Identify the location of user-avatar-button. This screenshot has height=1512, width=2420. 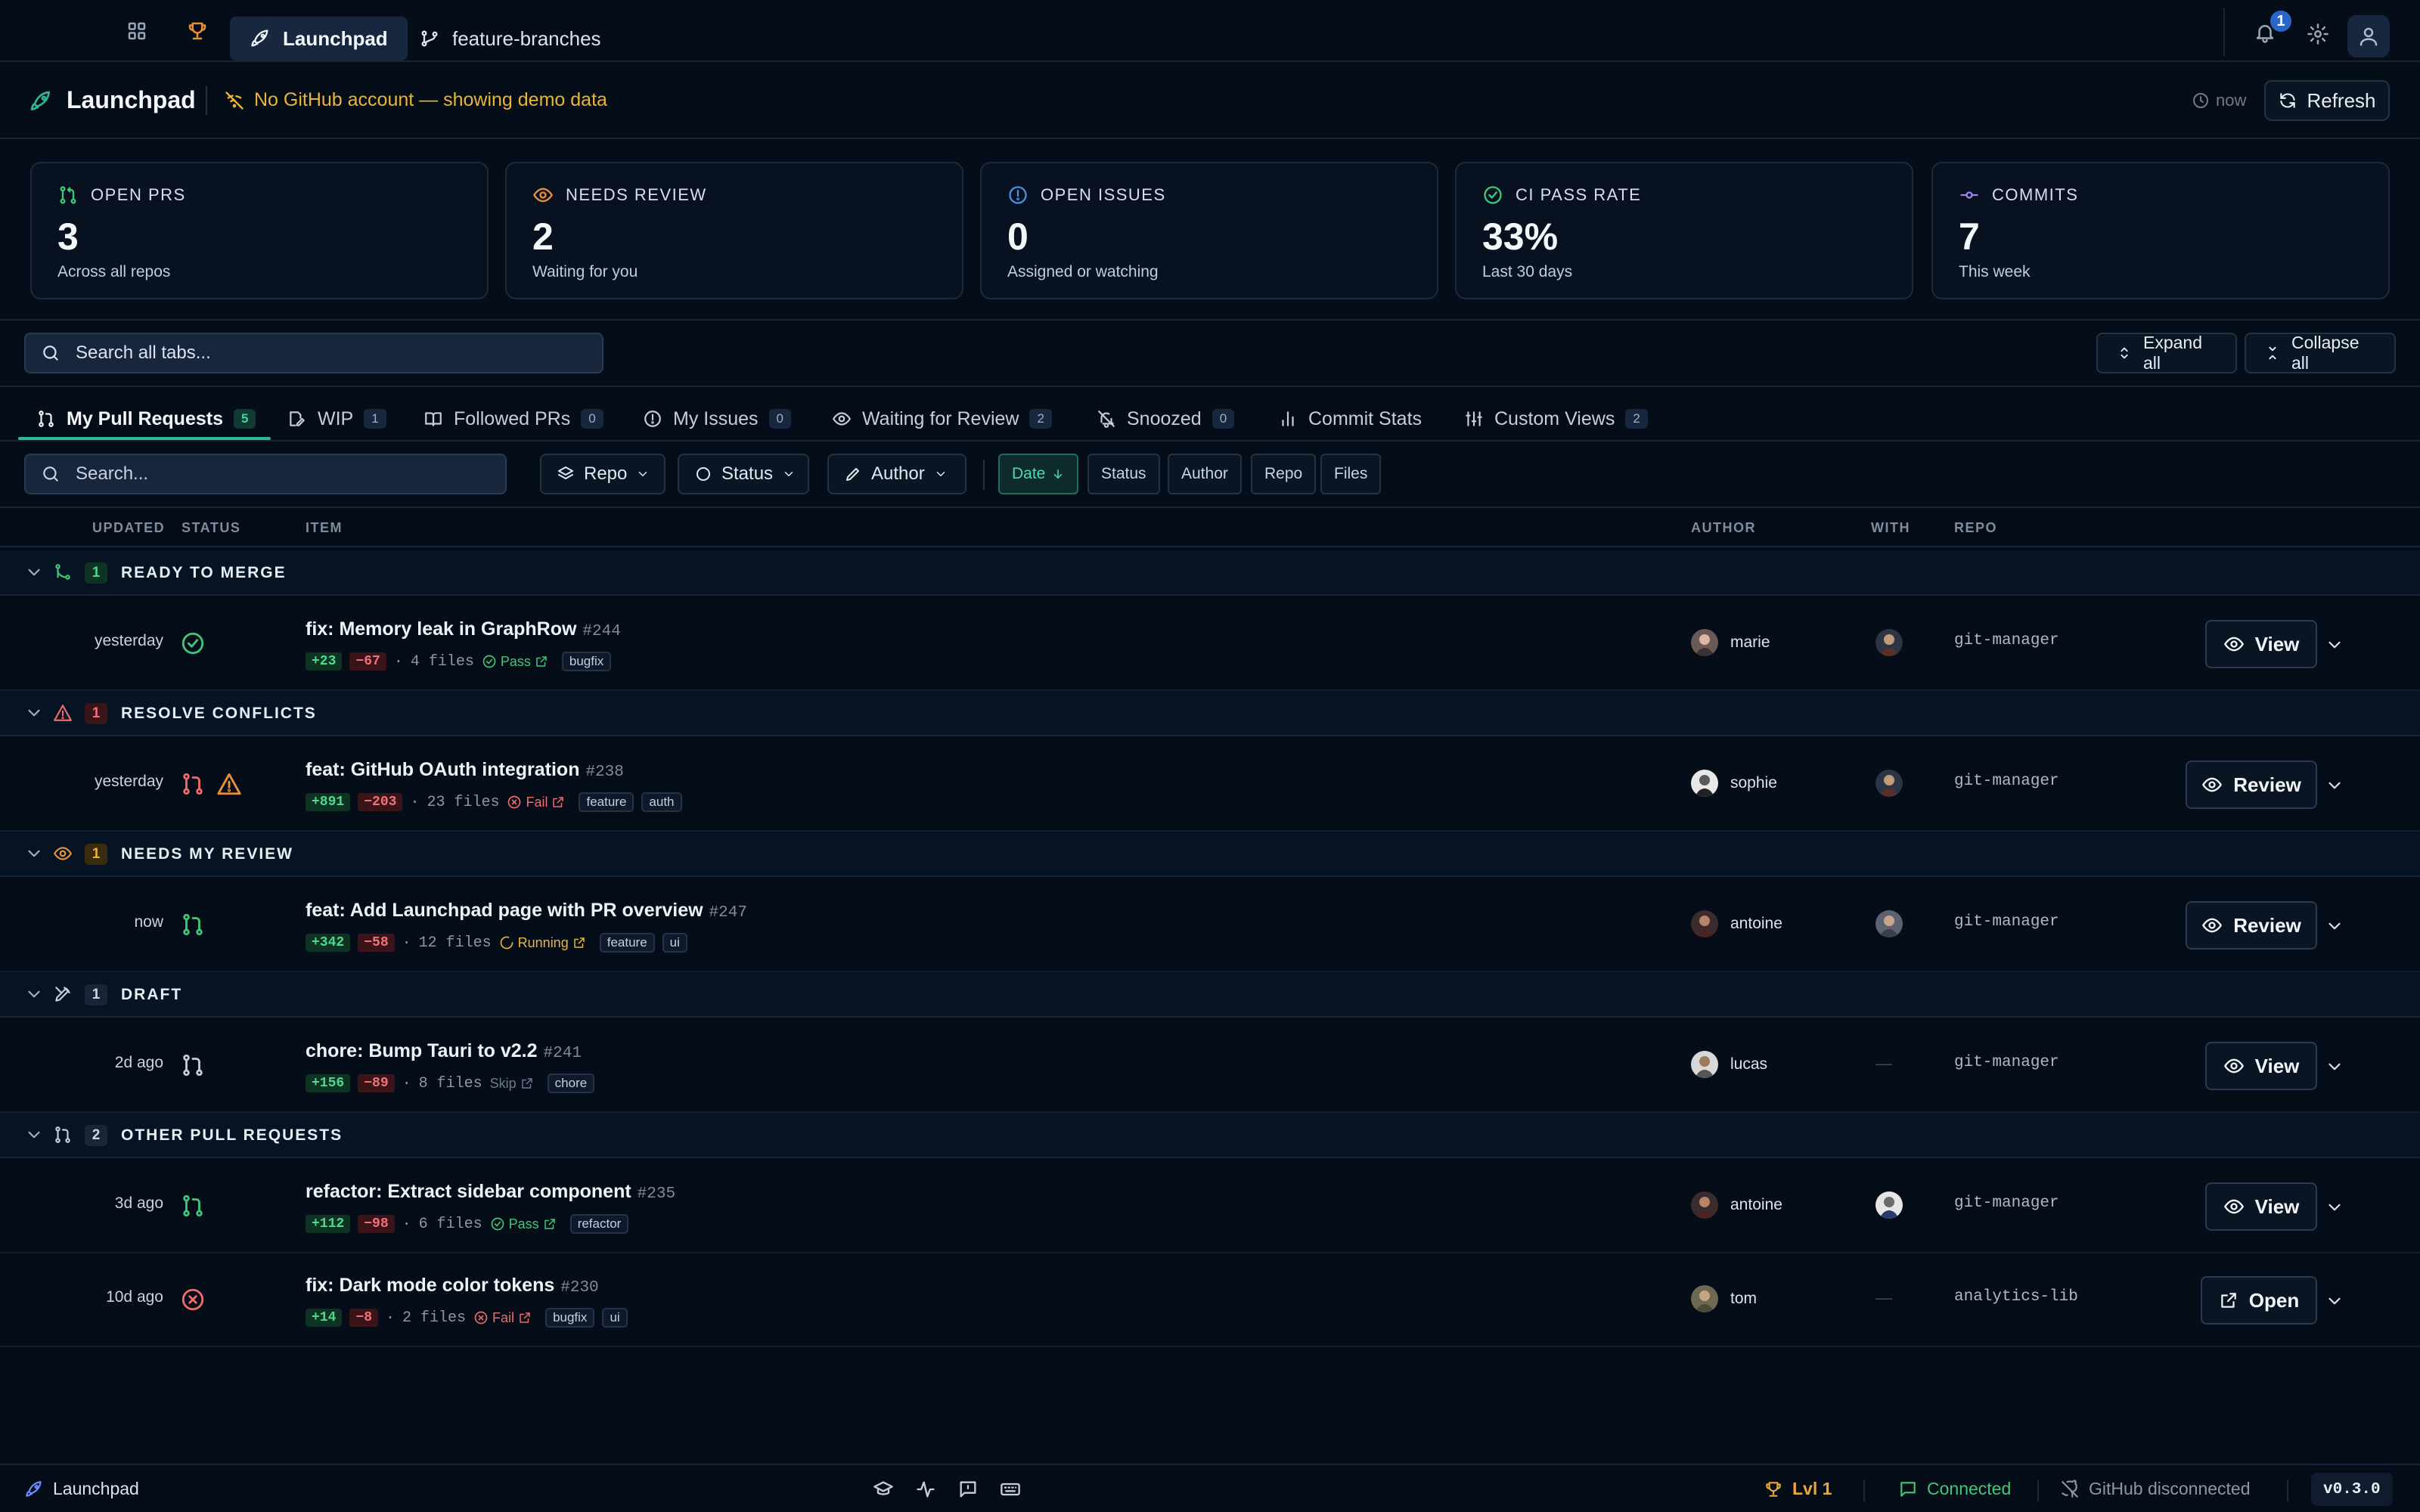
(2368, 36).